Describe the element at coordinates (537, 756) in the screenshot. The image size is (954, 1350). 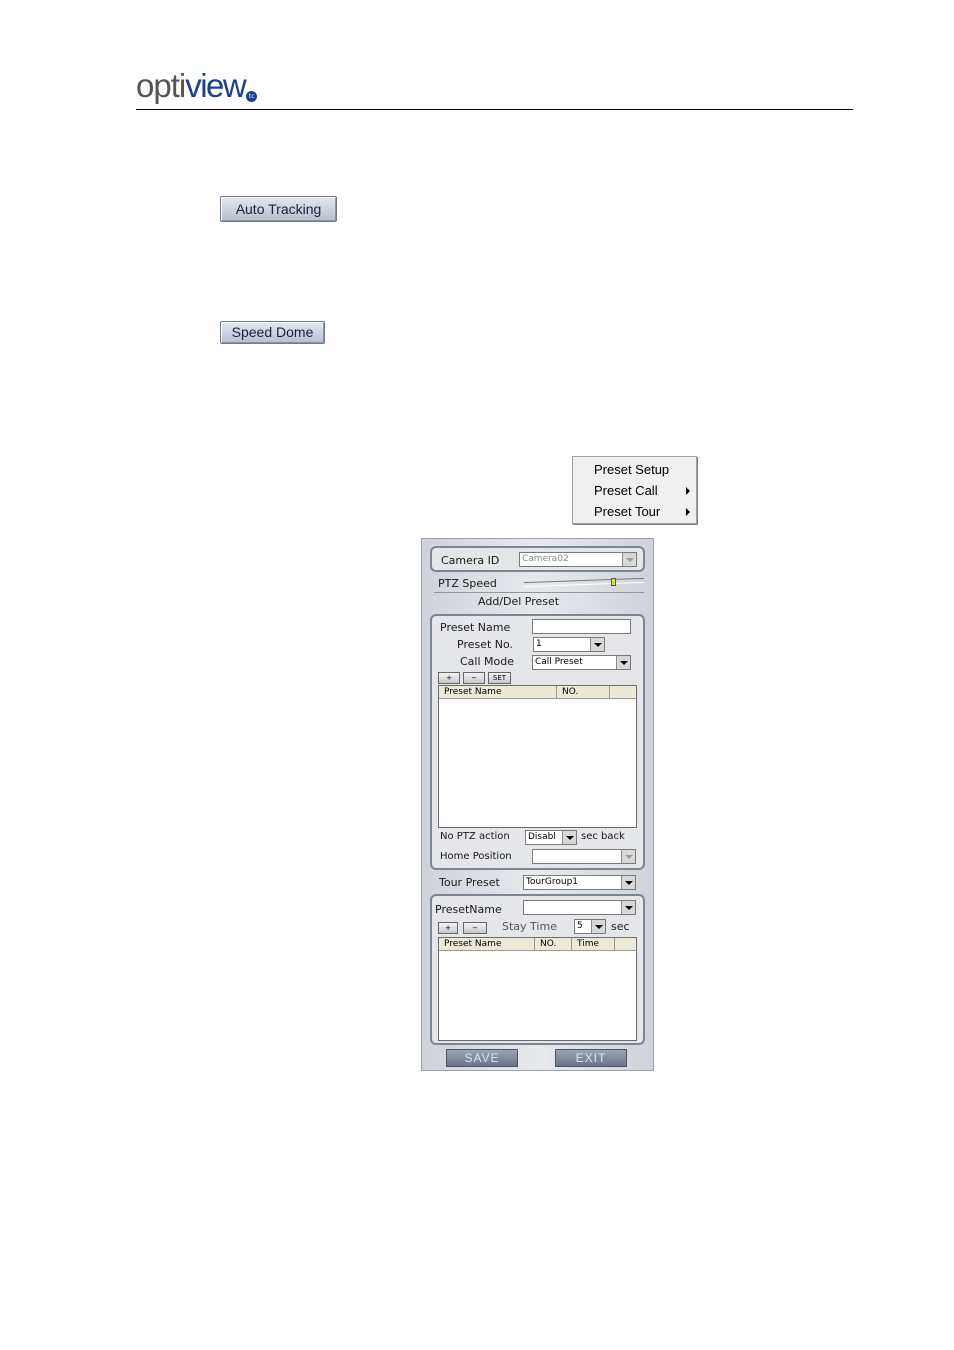
I see `preset-list: Preset Name NO.` at that location.